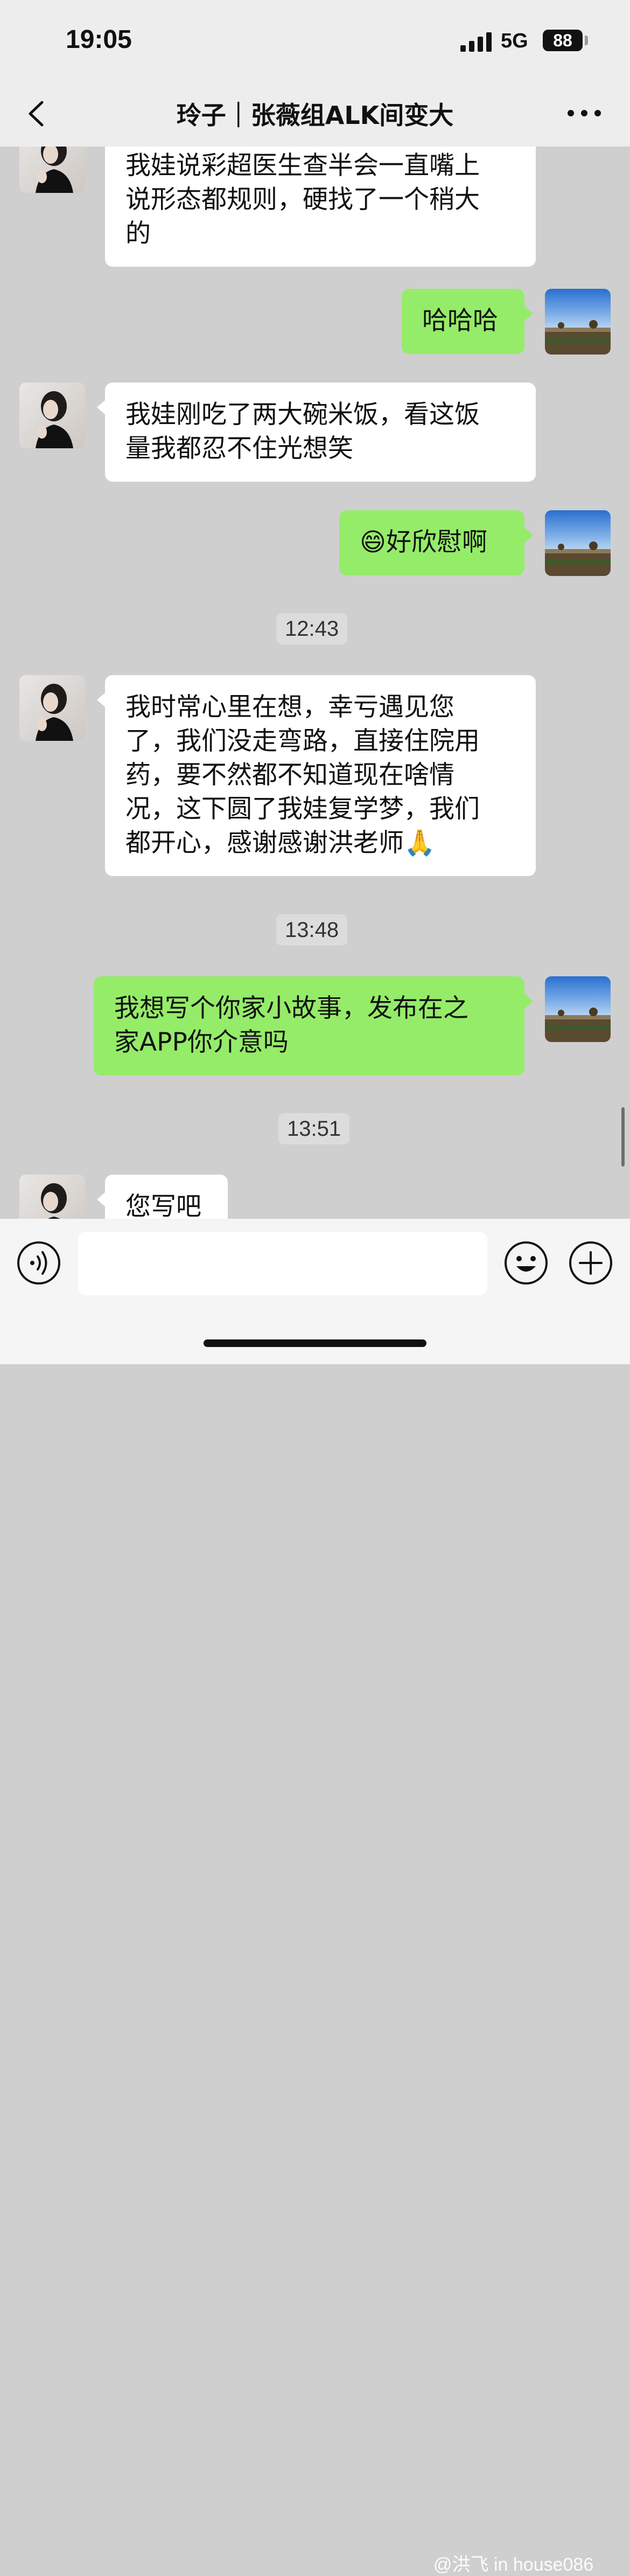 The width and height of the screenshot is (630, 2576). I want to click on plus-button, so click(590, 1264).